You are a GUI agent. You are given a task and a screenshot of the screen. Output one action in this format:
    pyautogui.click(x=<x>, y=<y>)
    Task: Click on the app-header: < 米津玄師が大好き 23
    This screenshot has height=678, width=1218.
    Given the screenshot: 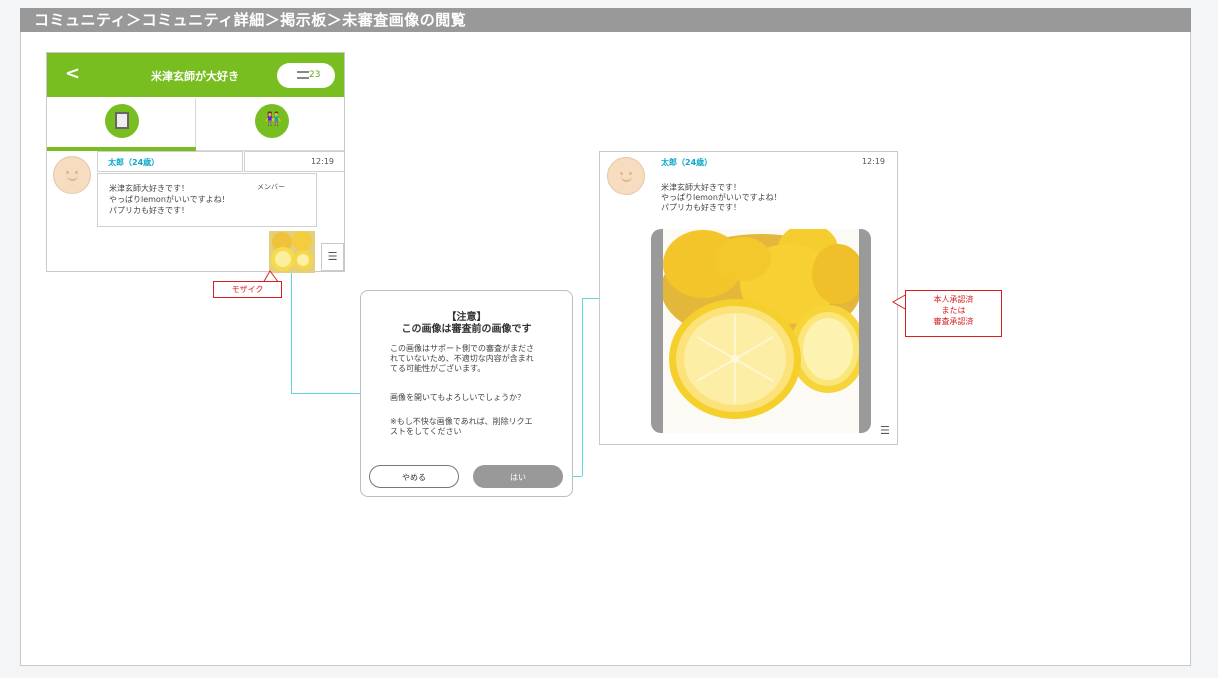 What is the action you would take?
    pyautogui.click(x=195, y=75)
    